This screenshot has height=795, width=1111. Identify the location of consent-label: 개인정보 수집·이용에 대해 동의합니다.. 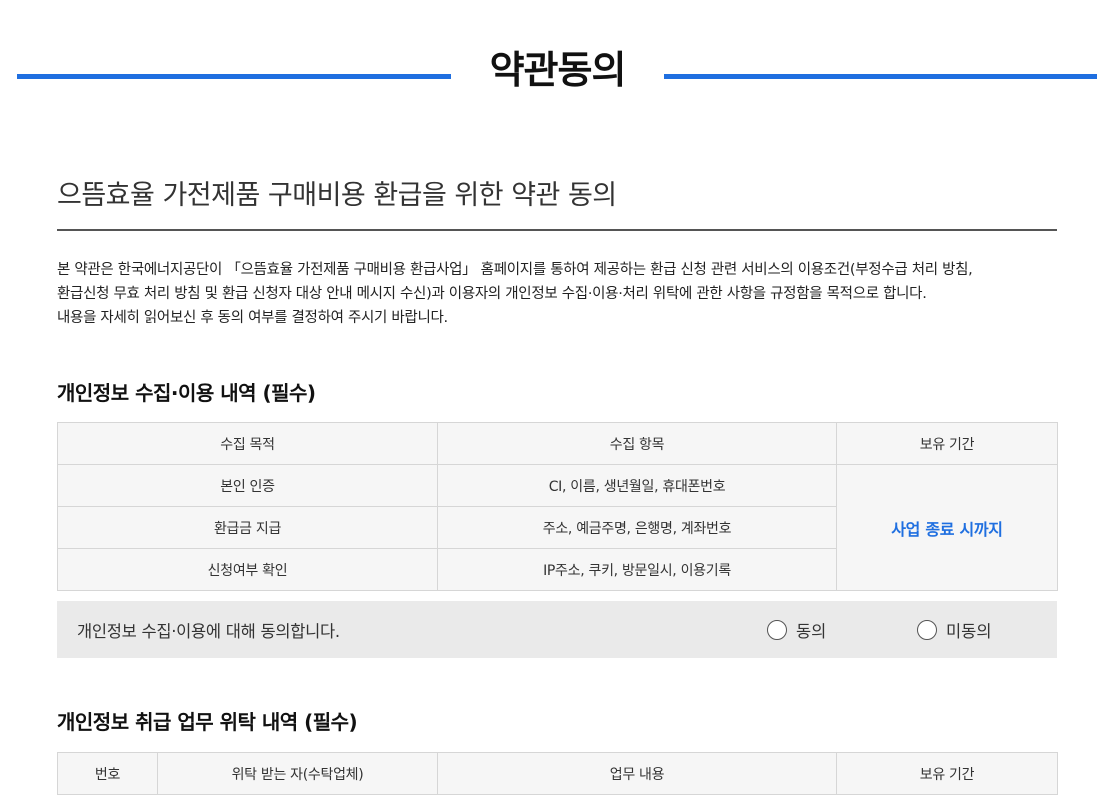
(208, 631).